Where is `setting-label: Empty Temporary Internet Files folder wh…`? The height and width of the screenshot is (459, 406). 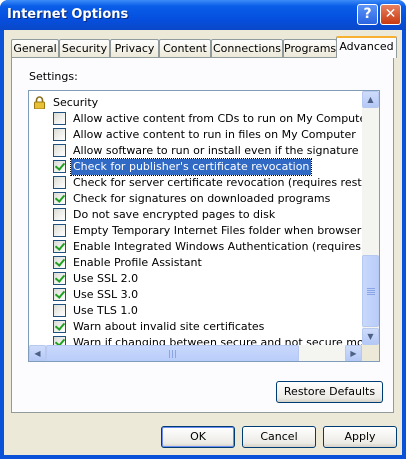
setting-label: Empty Temporary Internet Files folder wh… is located at coordinates (226, 230).